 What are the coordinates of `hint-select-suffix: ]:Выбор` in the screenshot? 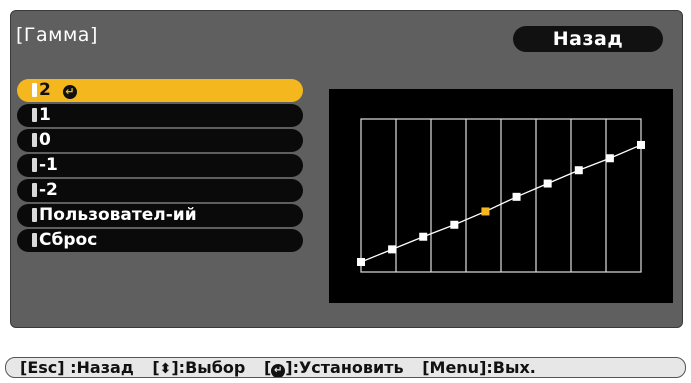 It's located at (208, 367).